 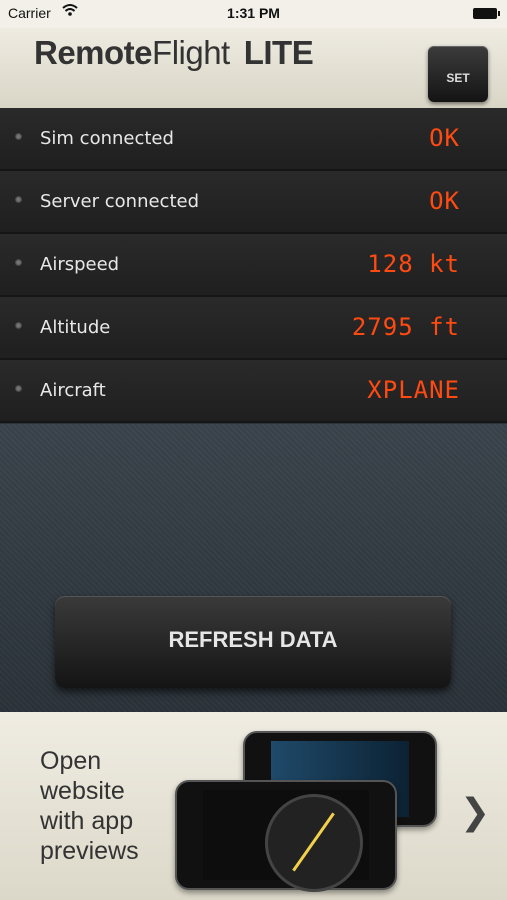 I want to click on status-row-aircraft: Aircraft XPLANE, so click(x=253, y=391).